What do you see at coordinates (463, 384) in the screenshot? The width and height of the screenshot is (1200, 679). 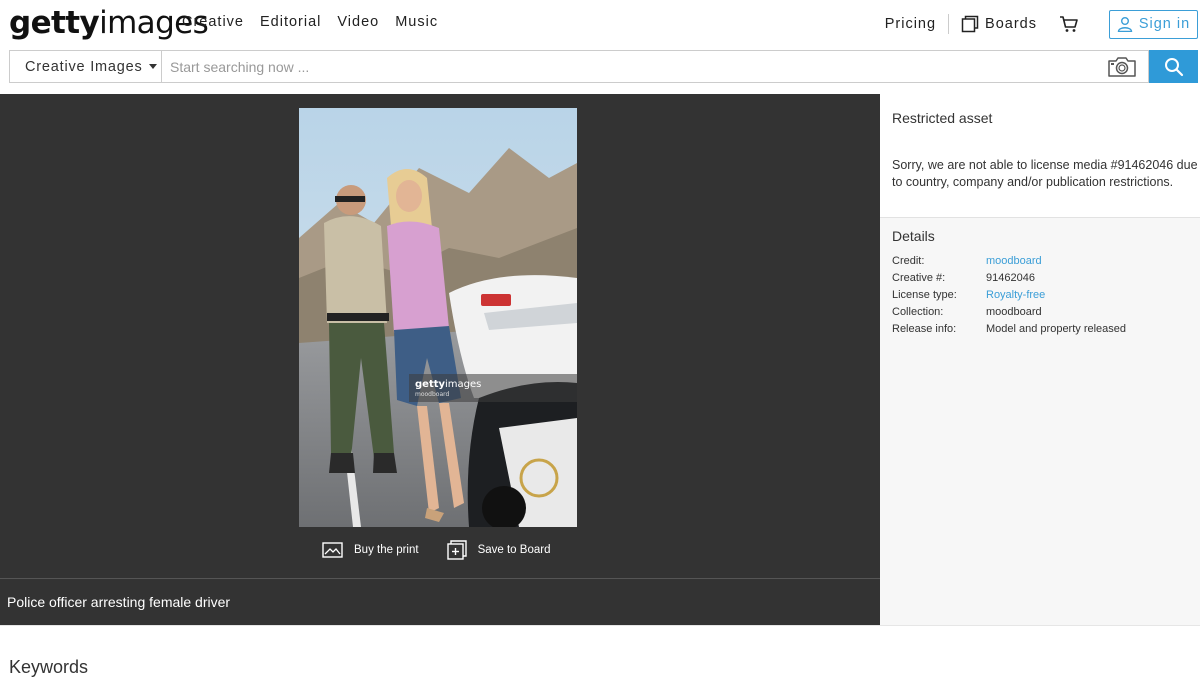 I see `watermark-light: images` at bounding box center [463, 384].